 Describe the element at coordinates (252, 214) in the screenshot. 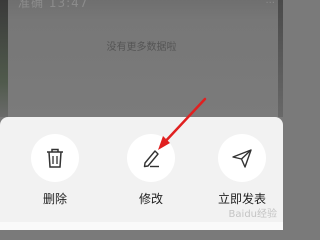

I see `watermark: Baidu经验` at that location.